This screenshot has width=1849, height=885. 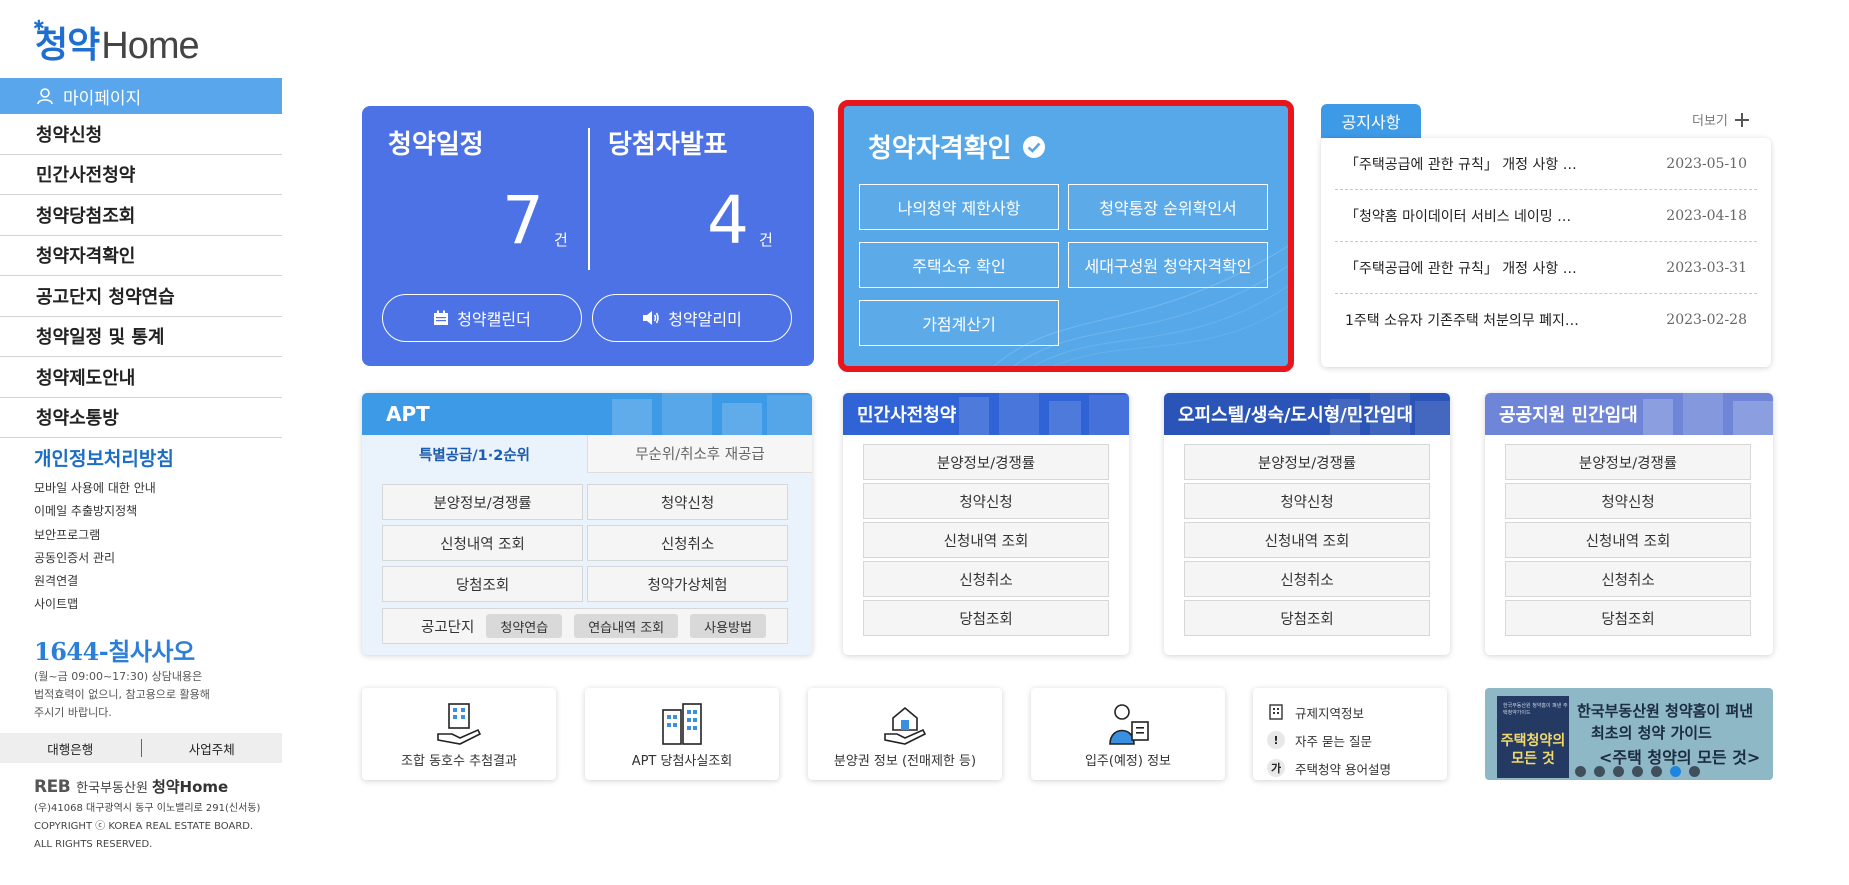 What do you see at coordinates (1307, 540) in the screenshot?
I see `officetel-history-button: 신청내역 조회` at bounding box center [1307, 540].